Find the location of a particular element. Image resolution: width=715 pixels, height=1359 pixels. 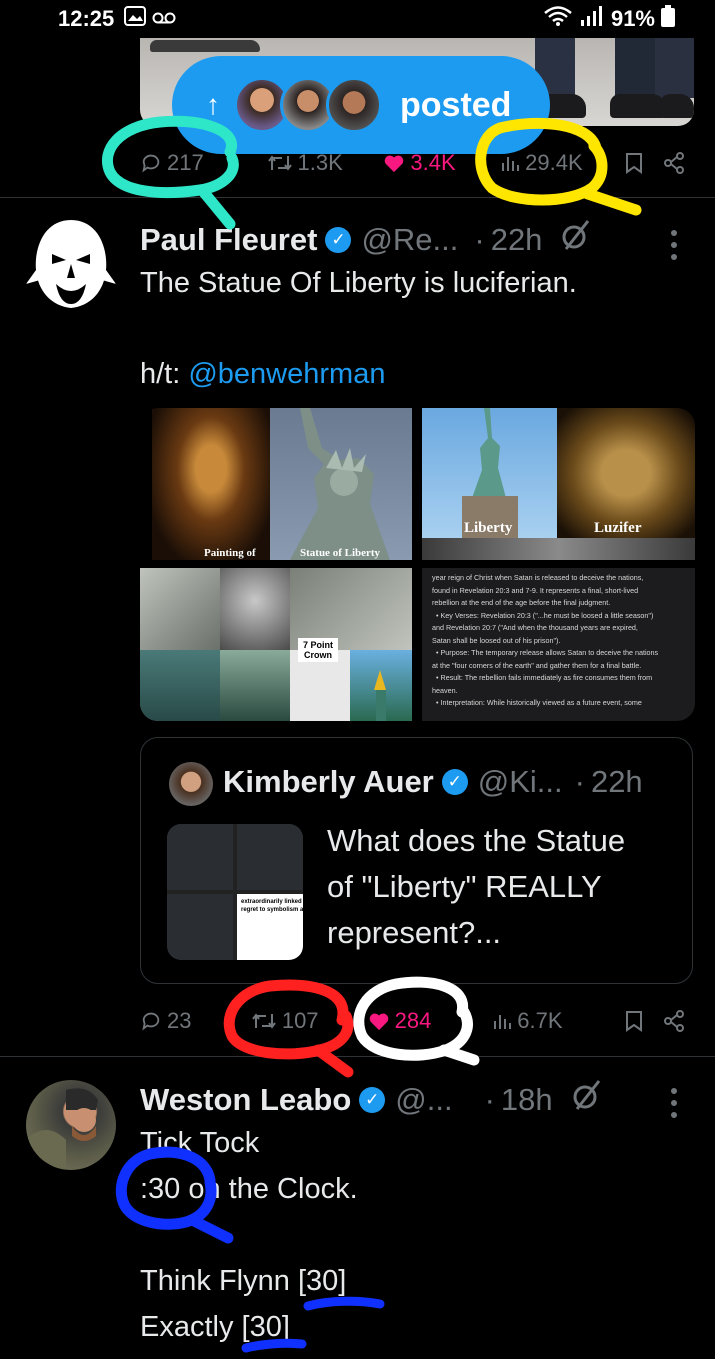

author-name: Paul Fleuret is located at coordinates (228, 240).